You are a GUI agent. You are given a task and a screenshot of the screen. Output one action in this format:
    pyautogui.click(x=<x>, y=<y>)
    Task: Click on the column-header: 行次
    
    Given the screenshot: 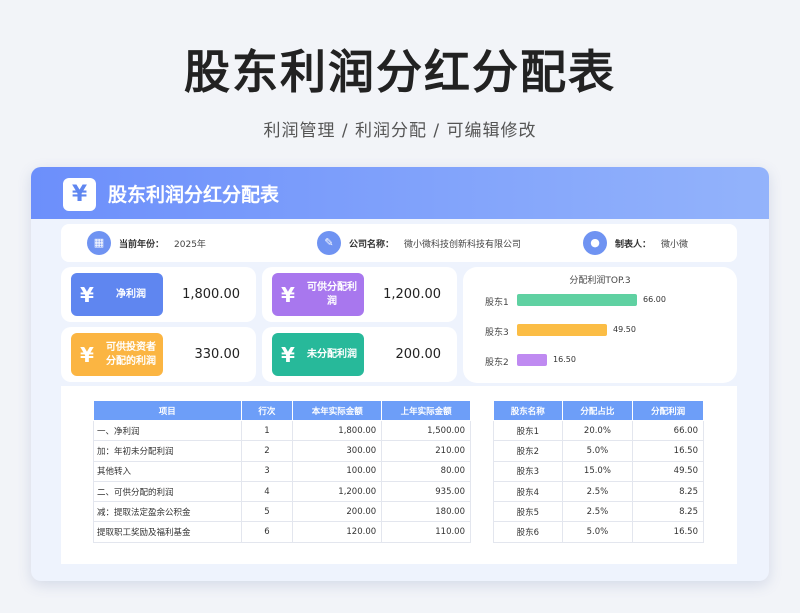 What is the action you would take?
    pyautogui.click(x=267, y=410)
    